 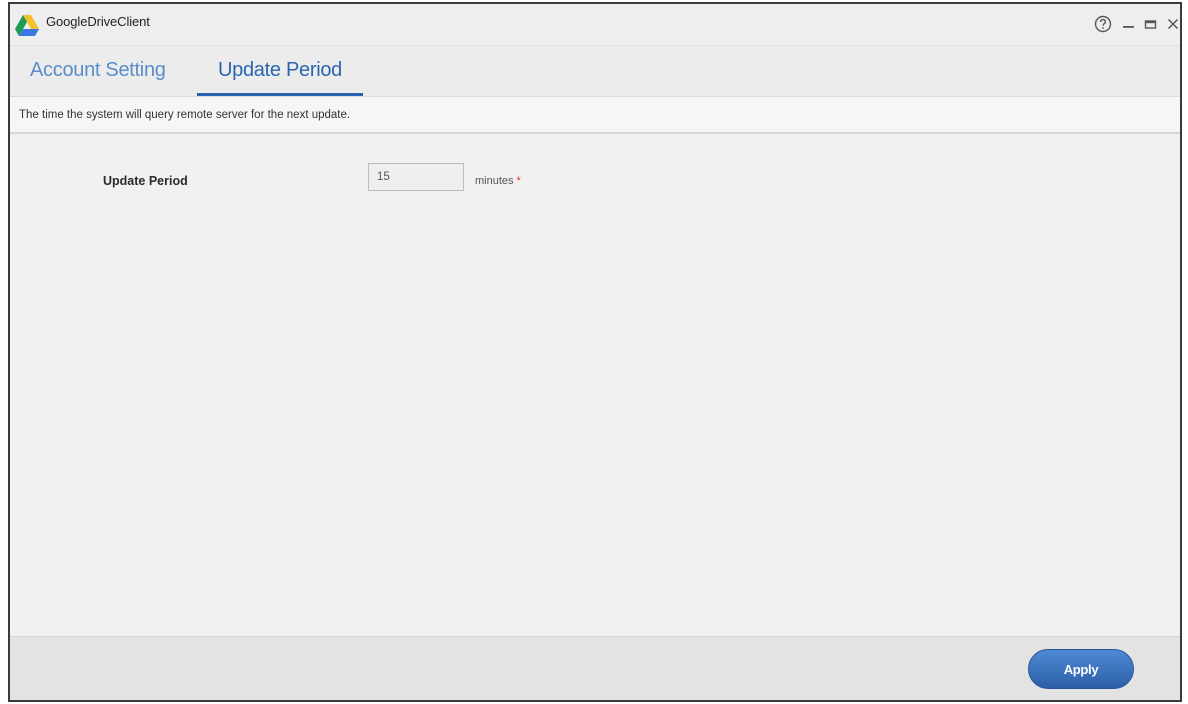 What do you see at coordinates (98, 21) in the screenshot?
I see `window-title: GoogleDriveClient` at bounding box center [98, 21].